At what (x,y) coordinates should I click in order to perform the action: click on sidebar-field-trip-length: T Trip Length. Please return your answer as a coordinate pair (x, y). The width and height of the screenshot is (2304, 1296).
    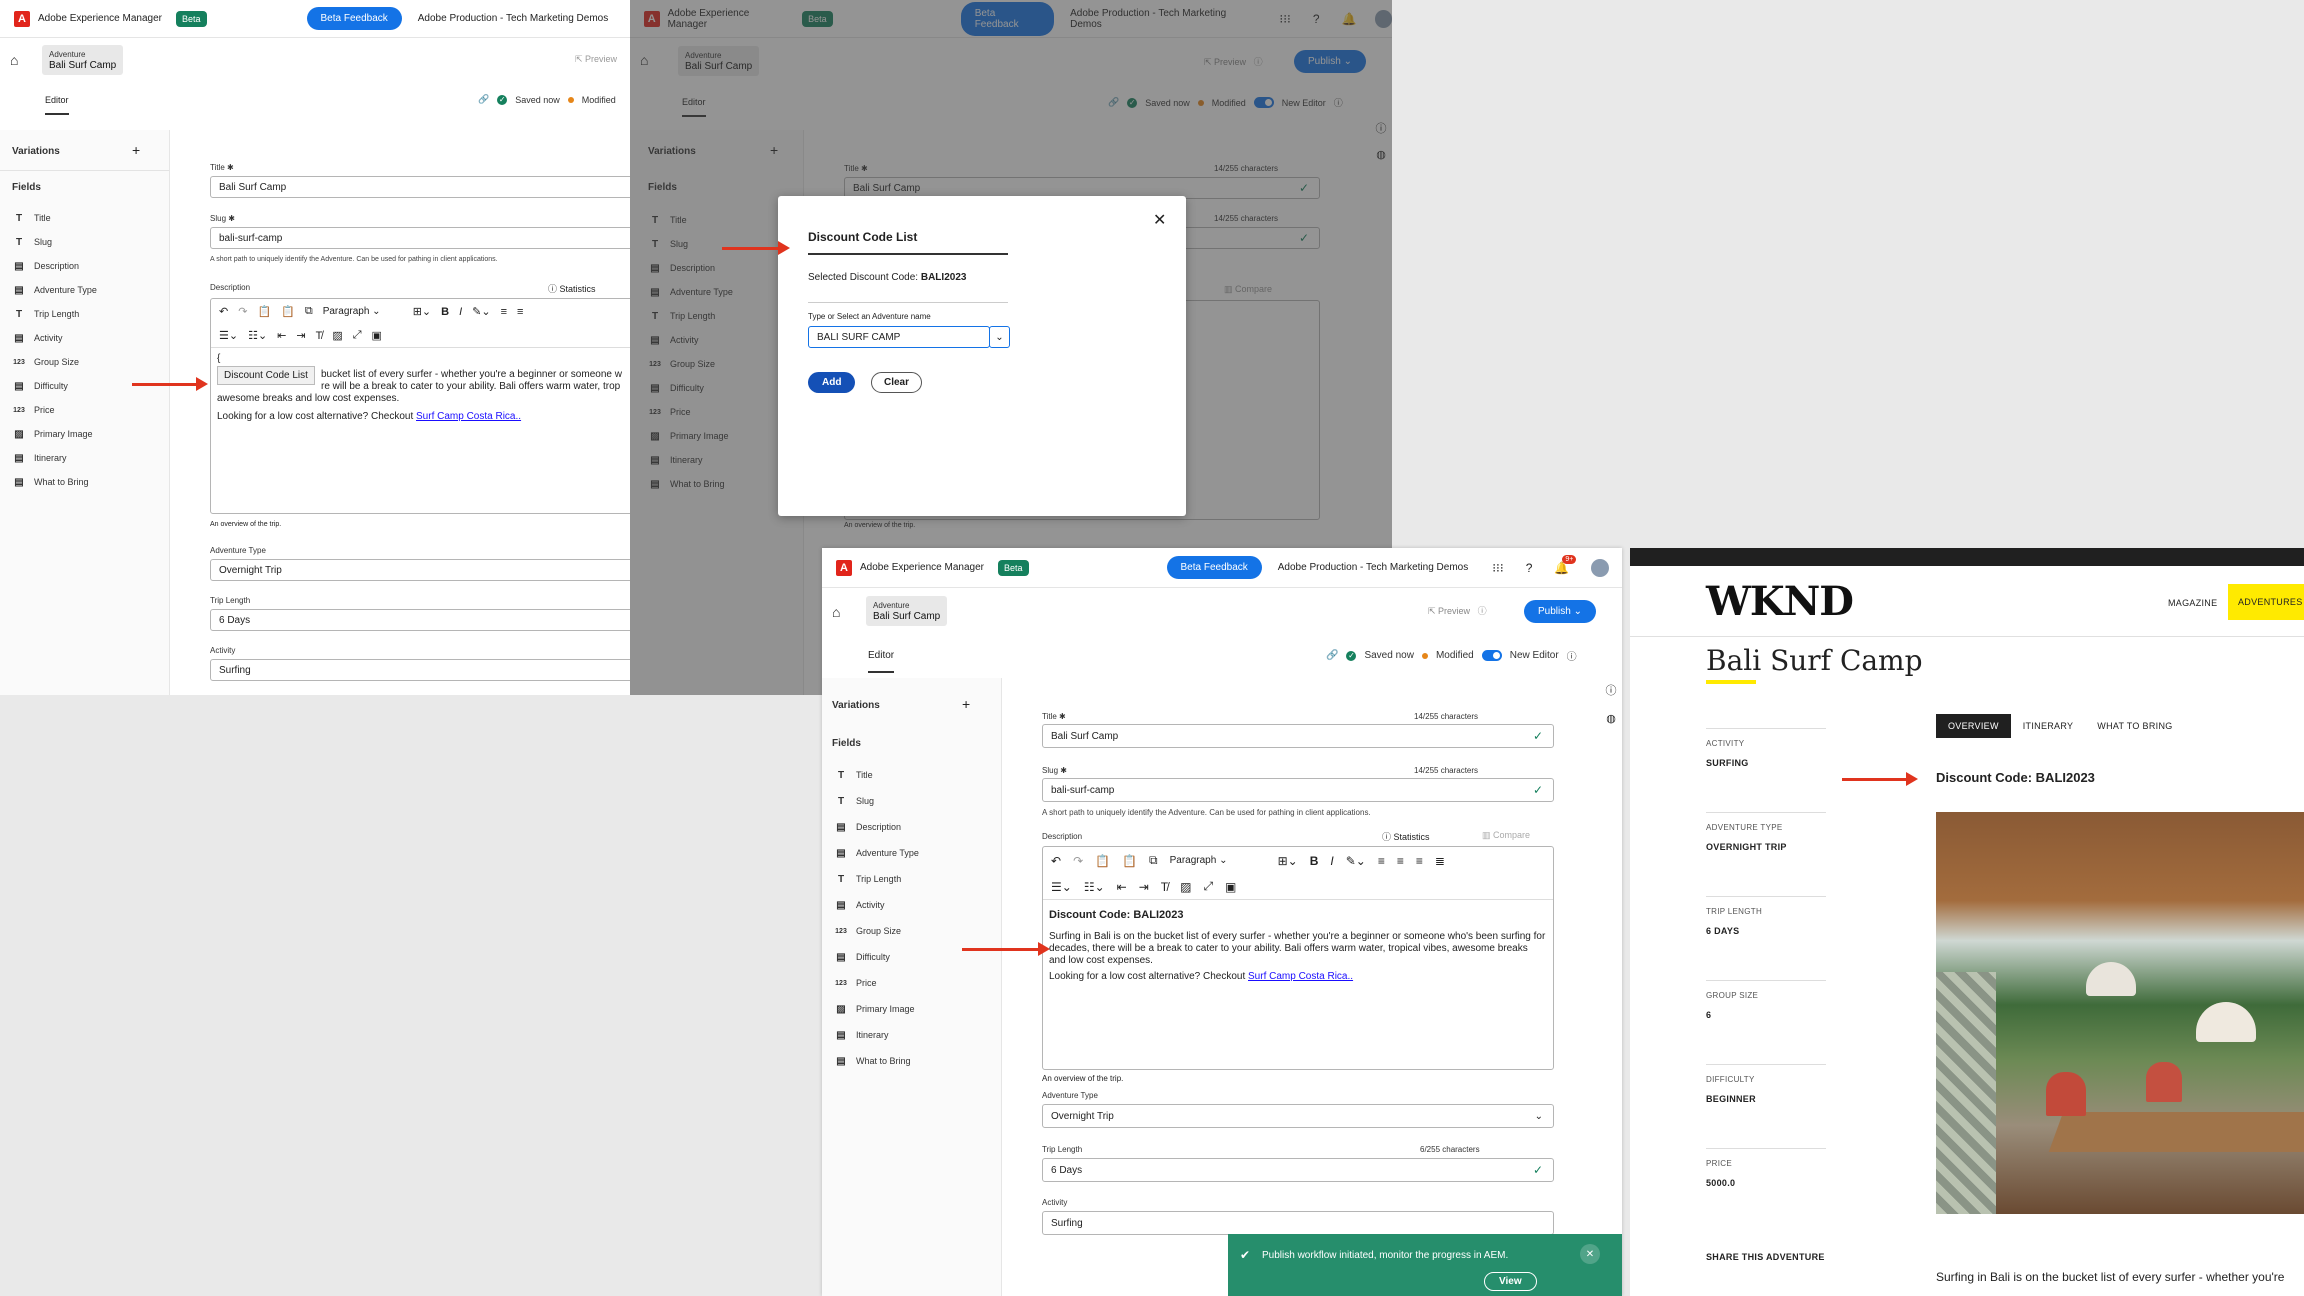
    Looking at the image, I should click on (54, 314).